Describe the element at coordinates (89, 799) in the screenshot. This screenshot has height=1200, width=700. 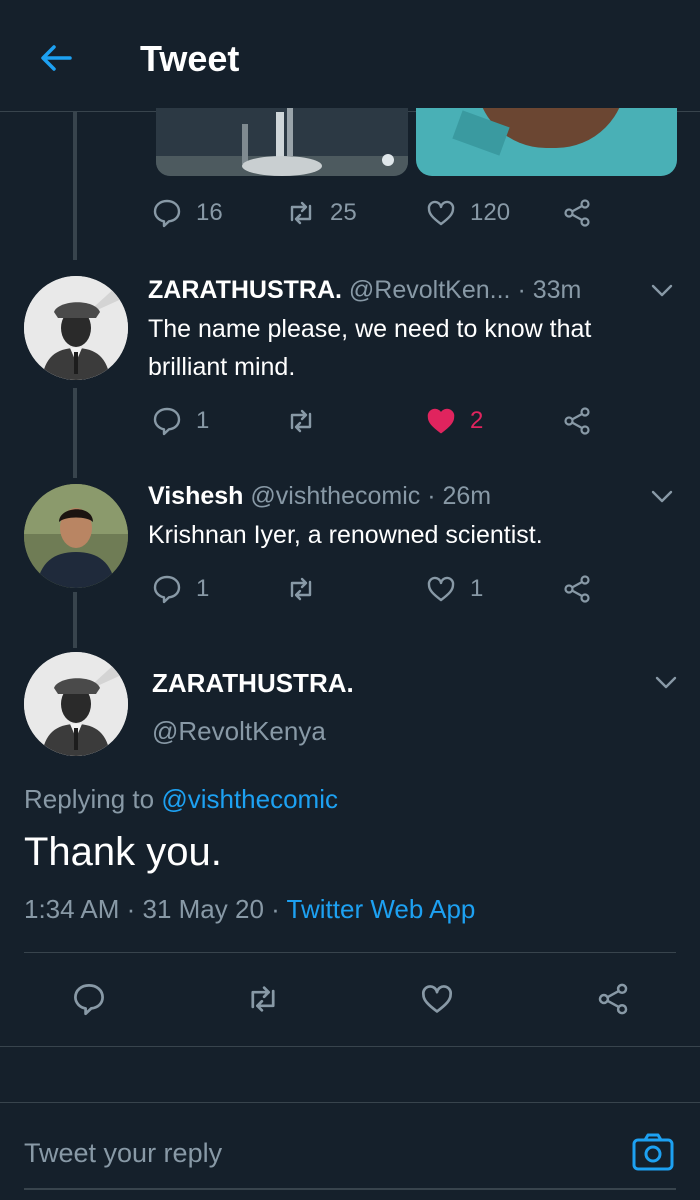
I see `replying-to-label: Replying to` at that location.